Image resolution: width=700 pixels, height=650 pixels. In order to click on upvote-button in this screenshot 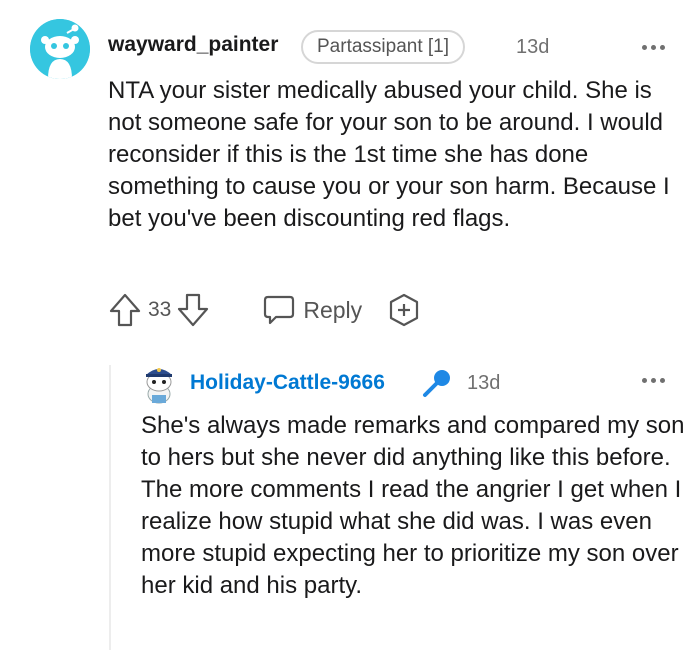, I will do `click(125, 310)`.